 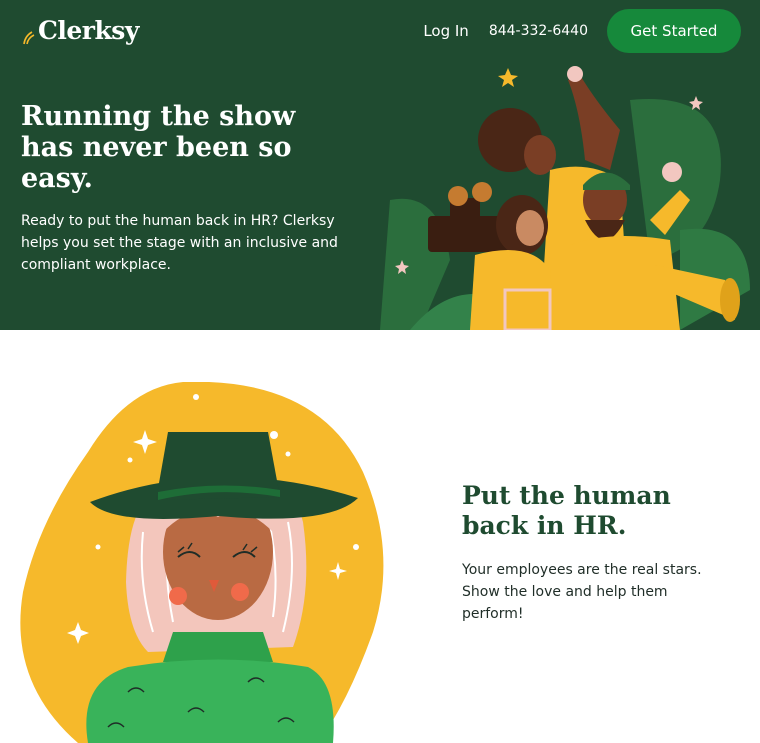 What do you see at coordinates (538, 31) in the screenshot?
I see `phone-number-link: 844-332-6440` at bounding box center [538, 31].